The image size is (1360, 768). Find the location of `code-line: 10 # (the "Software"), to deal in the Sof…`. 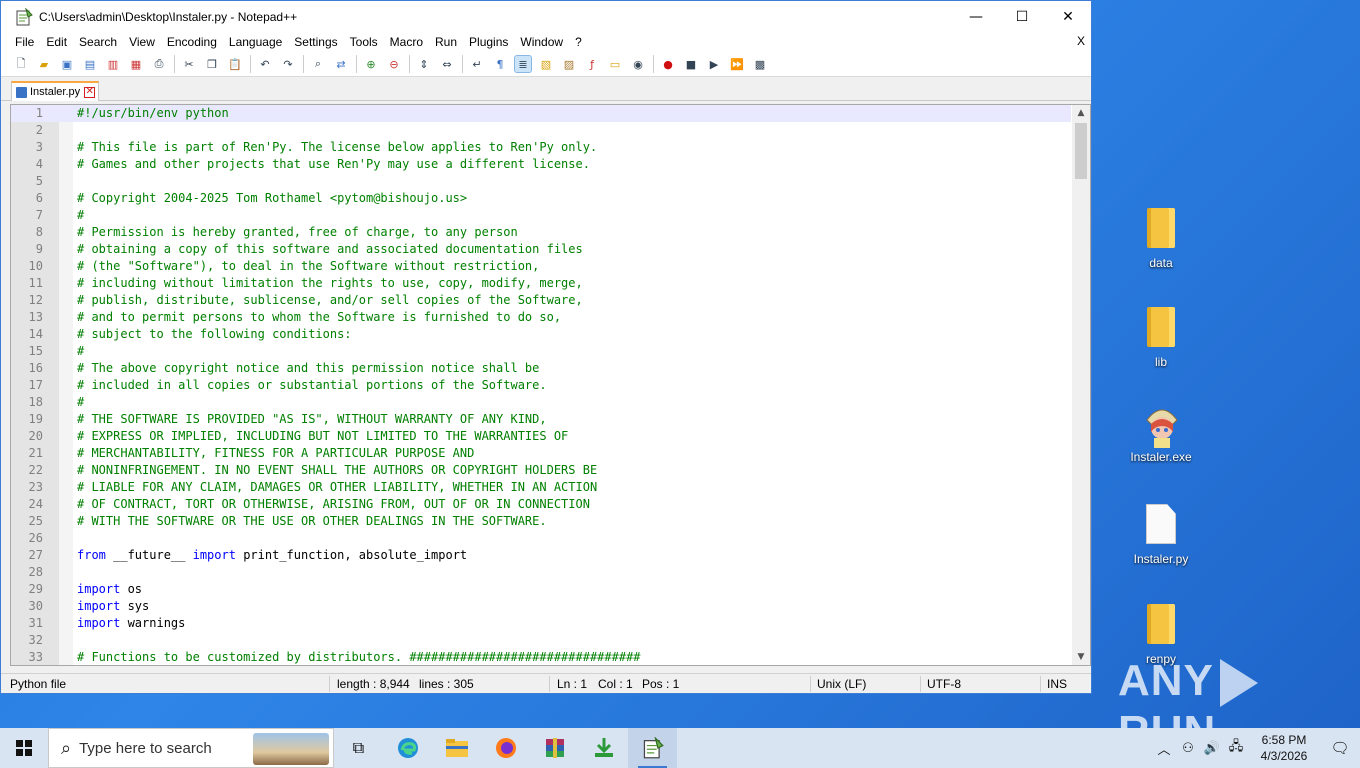

code-line: 10 # (the "Software"), to deal in the Sof… is located at coordinates (541, 266).